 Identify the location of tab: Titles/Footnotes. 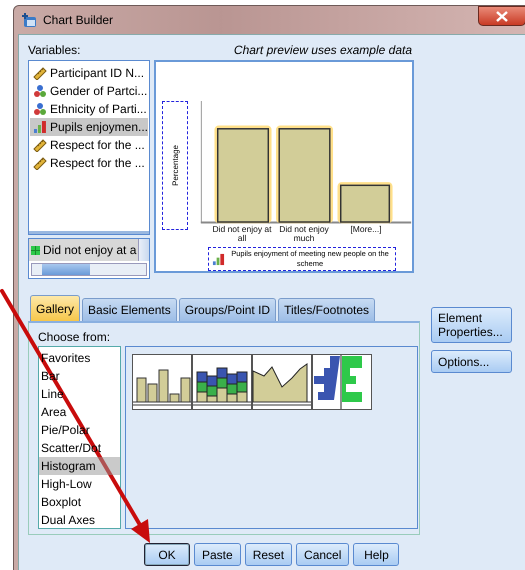
(327, 309).